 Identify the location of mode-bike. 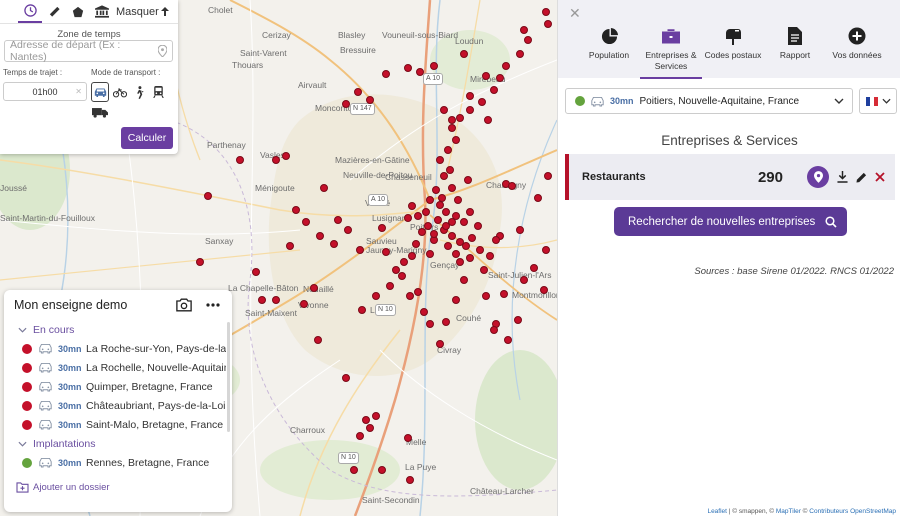
(120, 92).